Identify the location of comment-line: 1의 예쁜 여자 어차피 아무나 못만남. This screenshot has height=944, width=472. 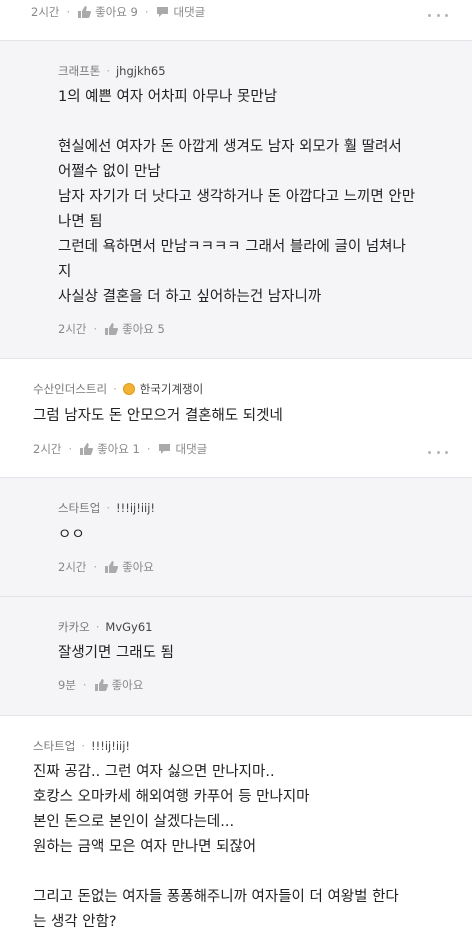
(168, 97).